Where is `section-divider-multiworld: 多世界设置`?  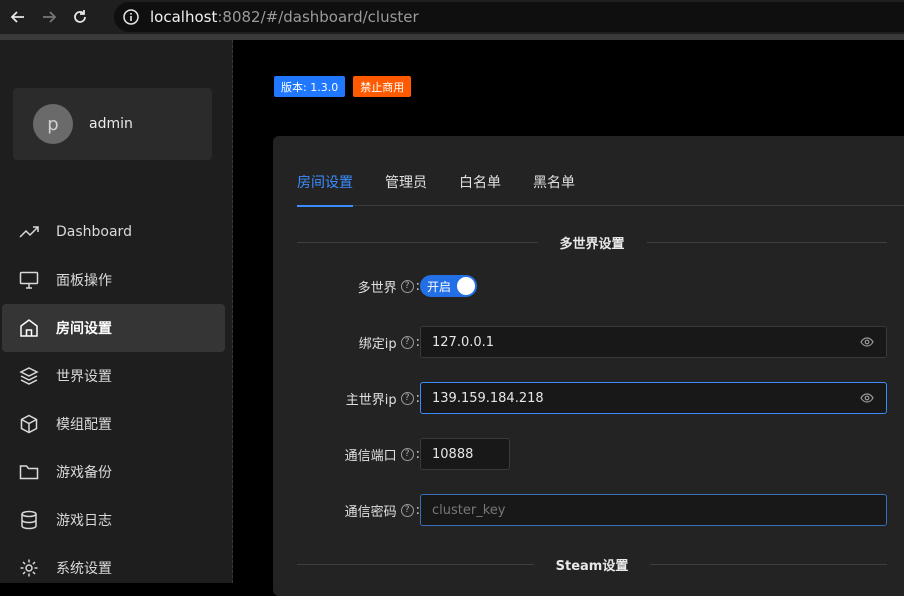
section-divider-multiworld: 多世界设置 is located at coordinates (592, 242).